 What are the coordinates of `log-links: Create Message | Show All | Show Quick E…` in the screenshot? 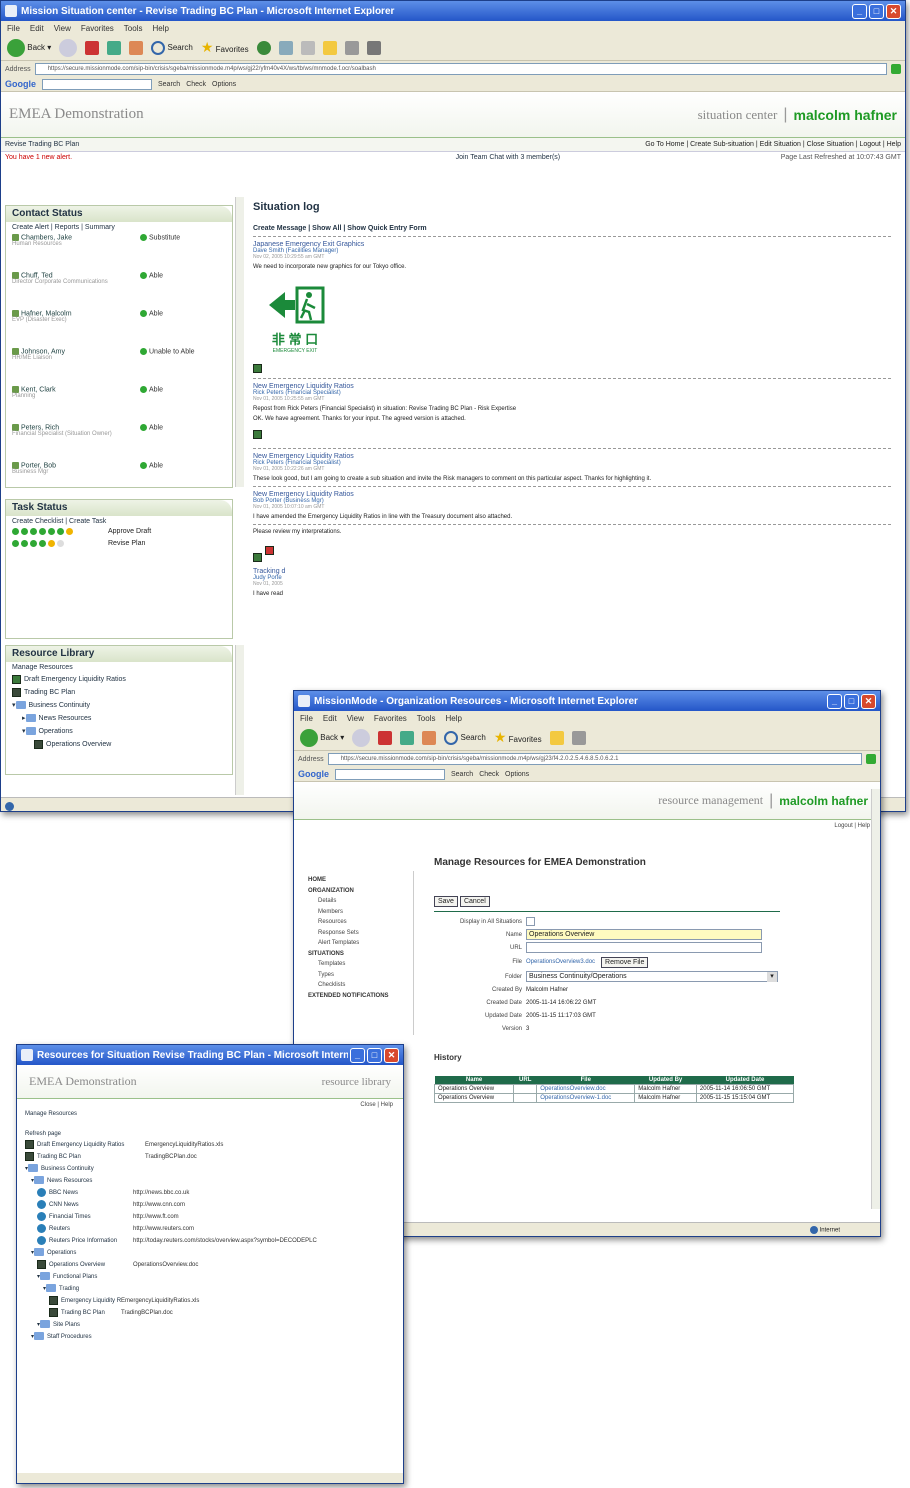 It's located at (572, 228).